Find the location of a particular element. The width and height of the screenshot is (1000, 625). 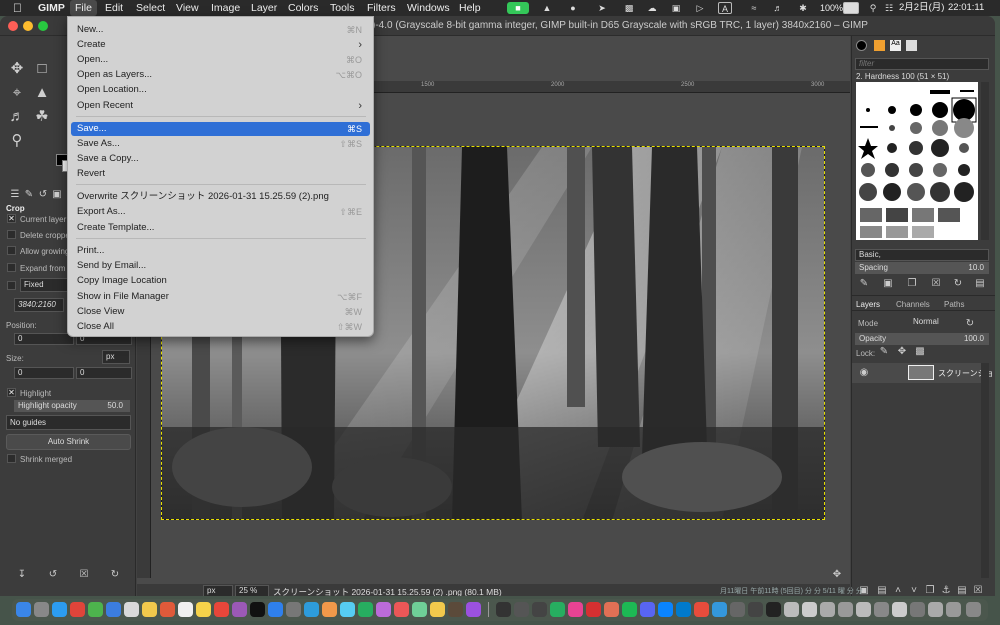

control-center-icon: ☷ is located at coordinates (889, 8).